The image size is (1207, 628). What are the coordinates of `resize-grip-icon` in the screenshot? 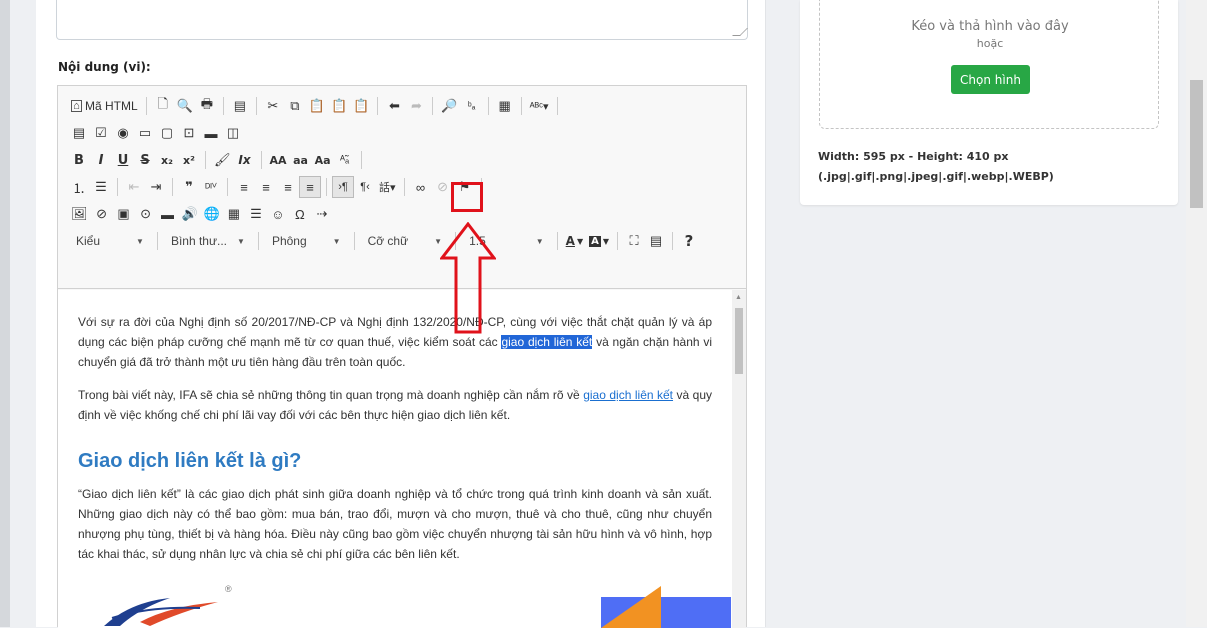 It's located at (740, 32).